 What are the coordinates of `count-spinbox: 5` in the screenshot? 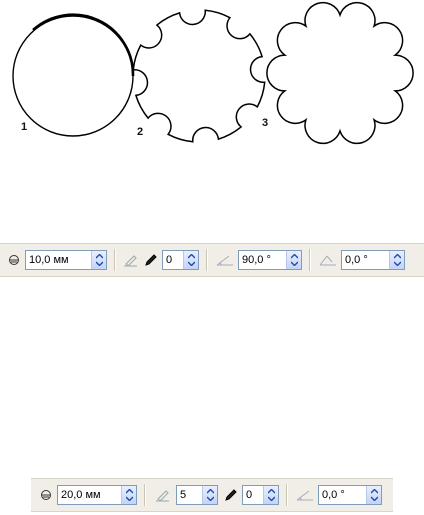 It's located at (197, 495).